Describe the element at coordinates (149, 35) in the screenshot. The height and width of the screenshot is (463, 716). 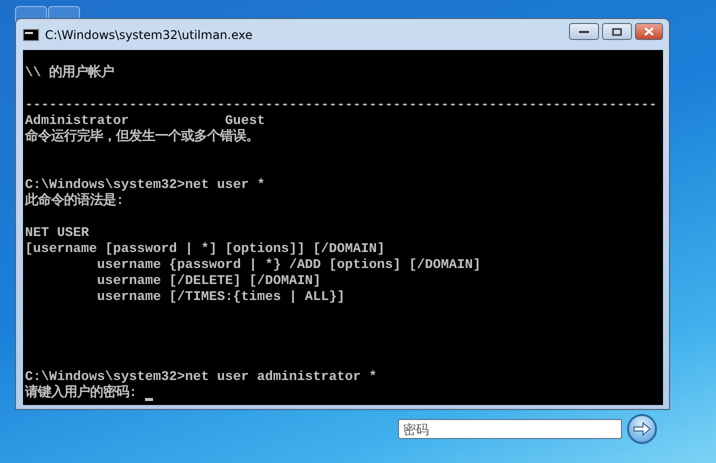
I see `window-title: C:\Windows\system32\utilman.exe` at that location.